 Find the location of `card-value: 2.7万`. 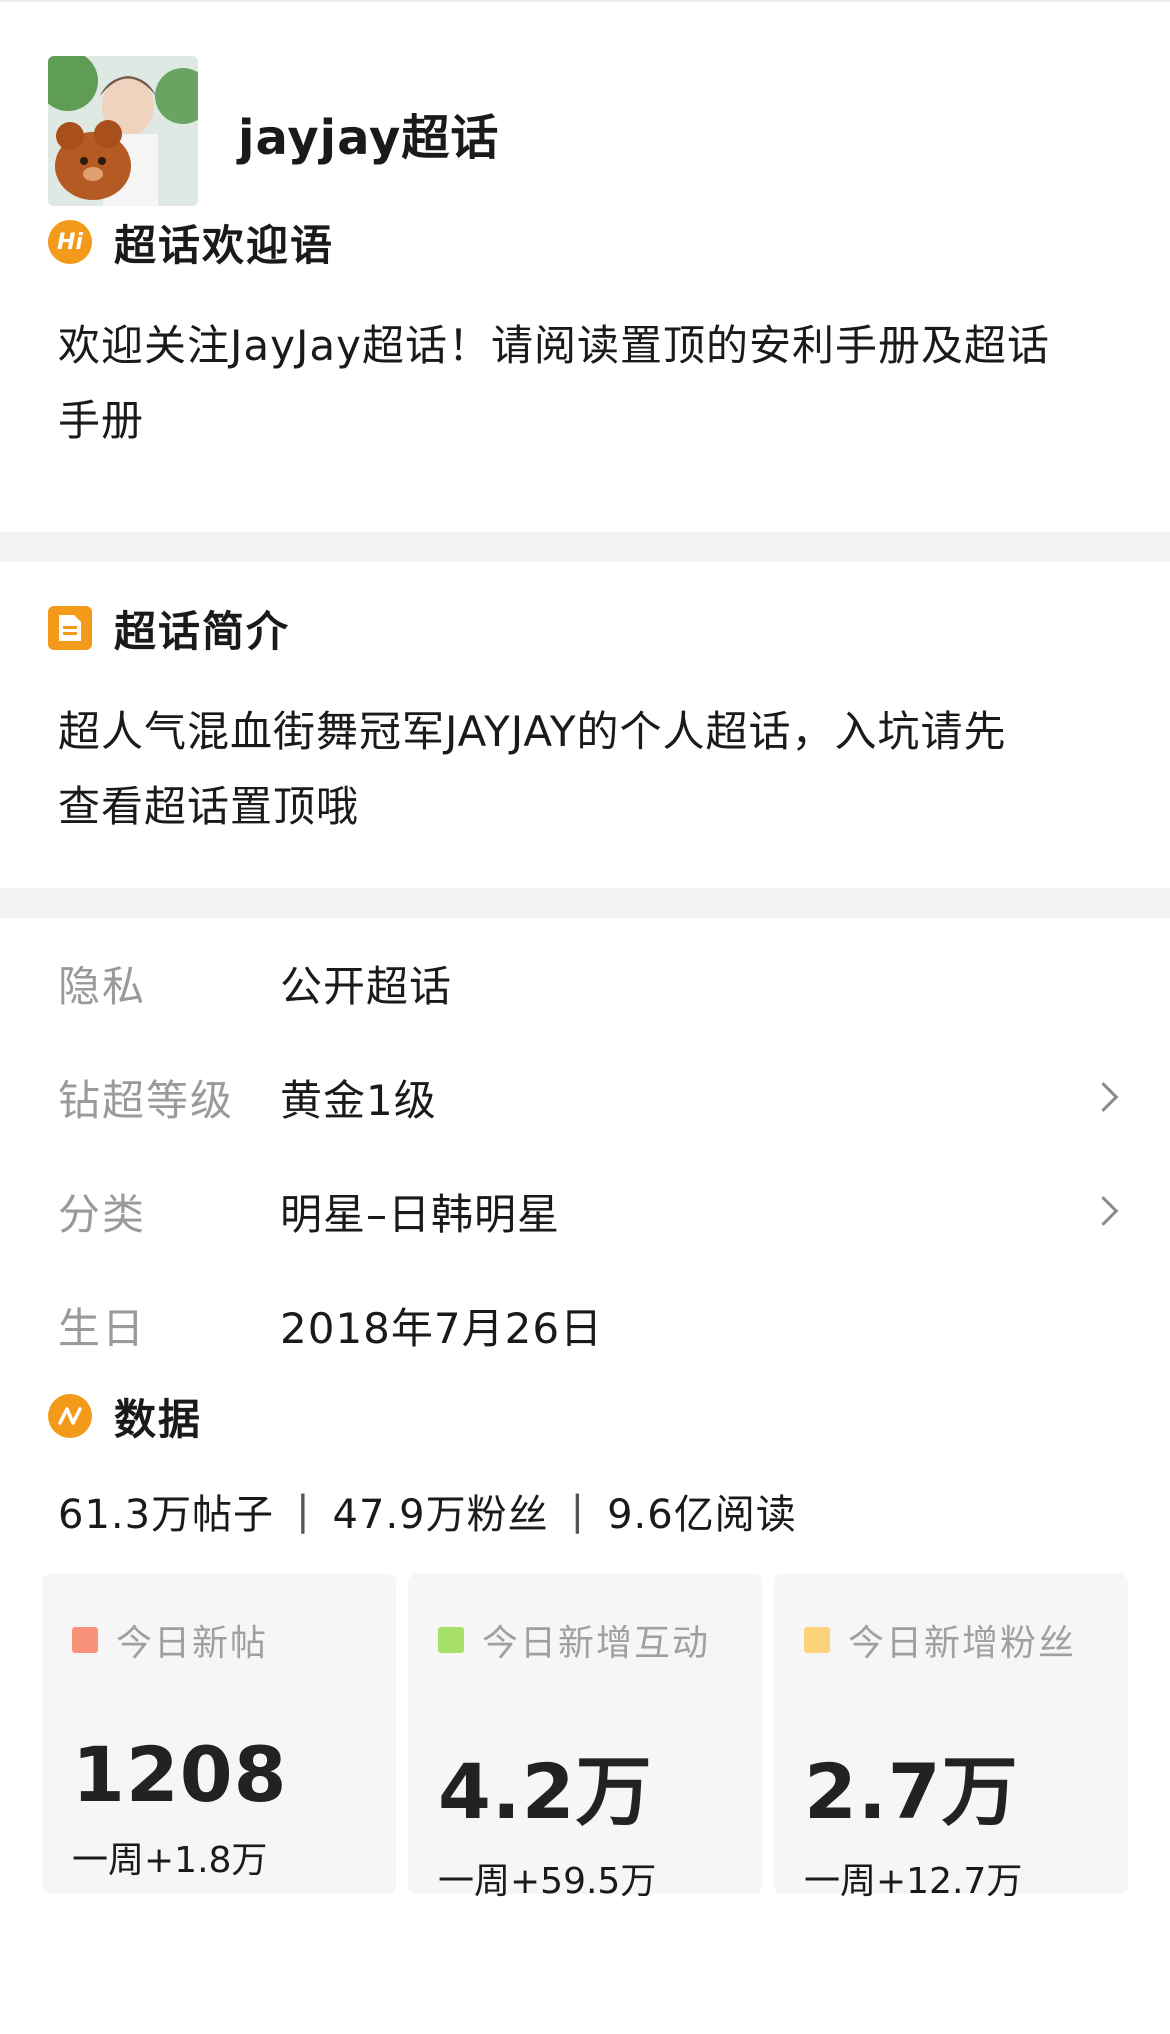

card-value: 2.7万 is located at coordinates (911, 1791).